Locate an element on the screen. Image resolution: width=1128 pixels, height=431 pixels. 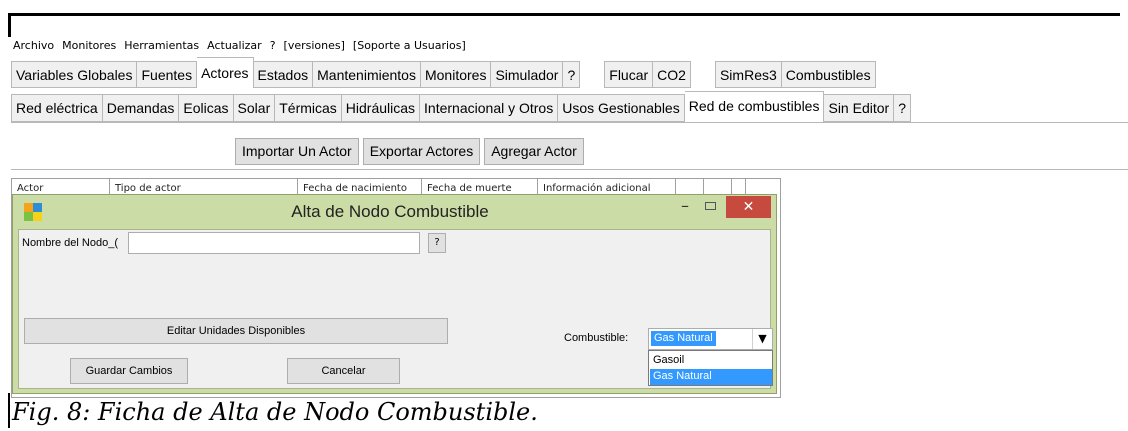
import-actor-button: Importar Un Actor is located at coordinates (297, 151).